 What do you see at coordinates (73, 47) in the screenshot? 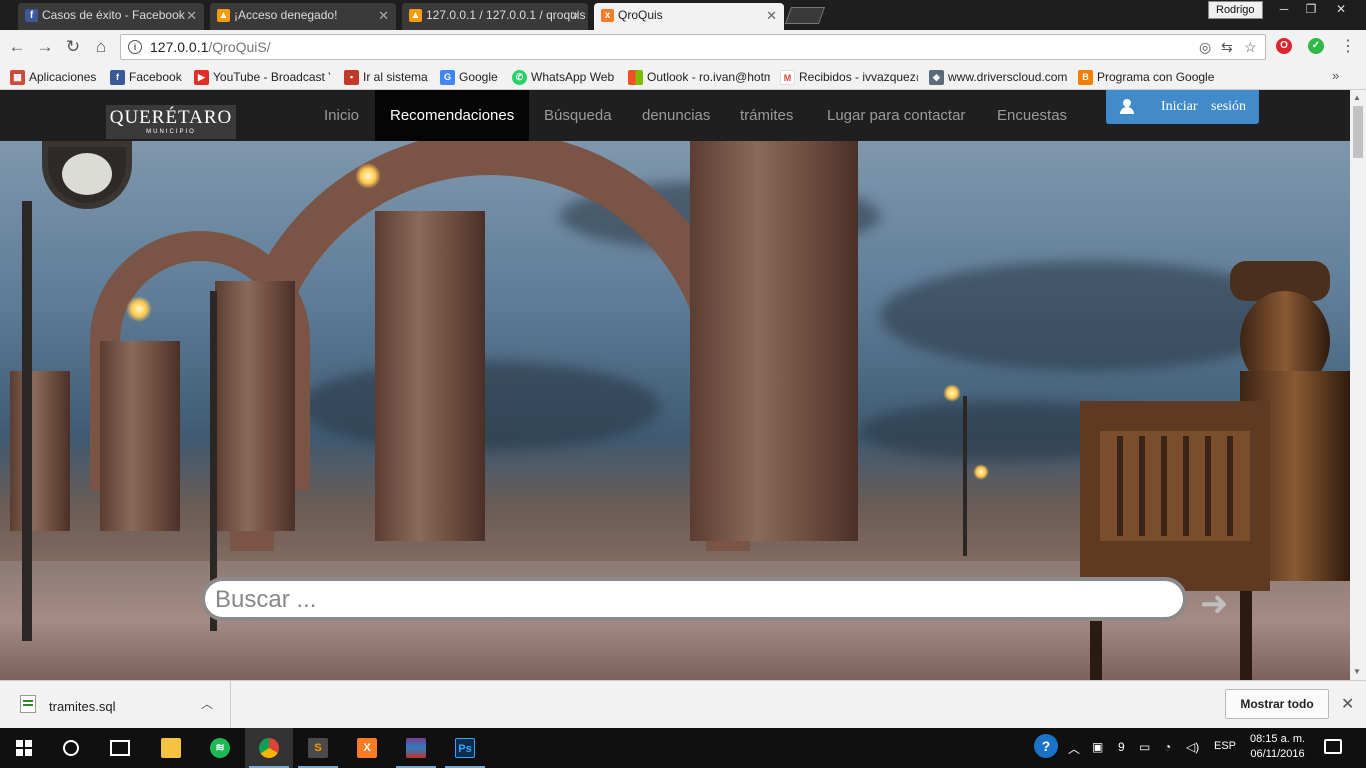
I see `reload-icon: ↻` at bounding box center [73, 47].